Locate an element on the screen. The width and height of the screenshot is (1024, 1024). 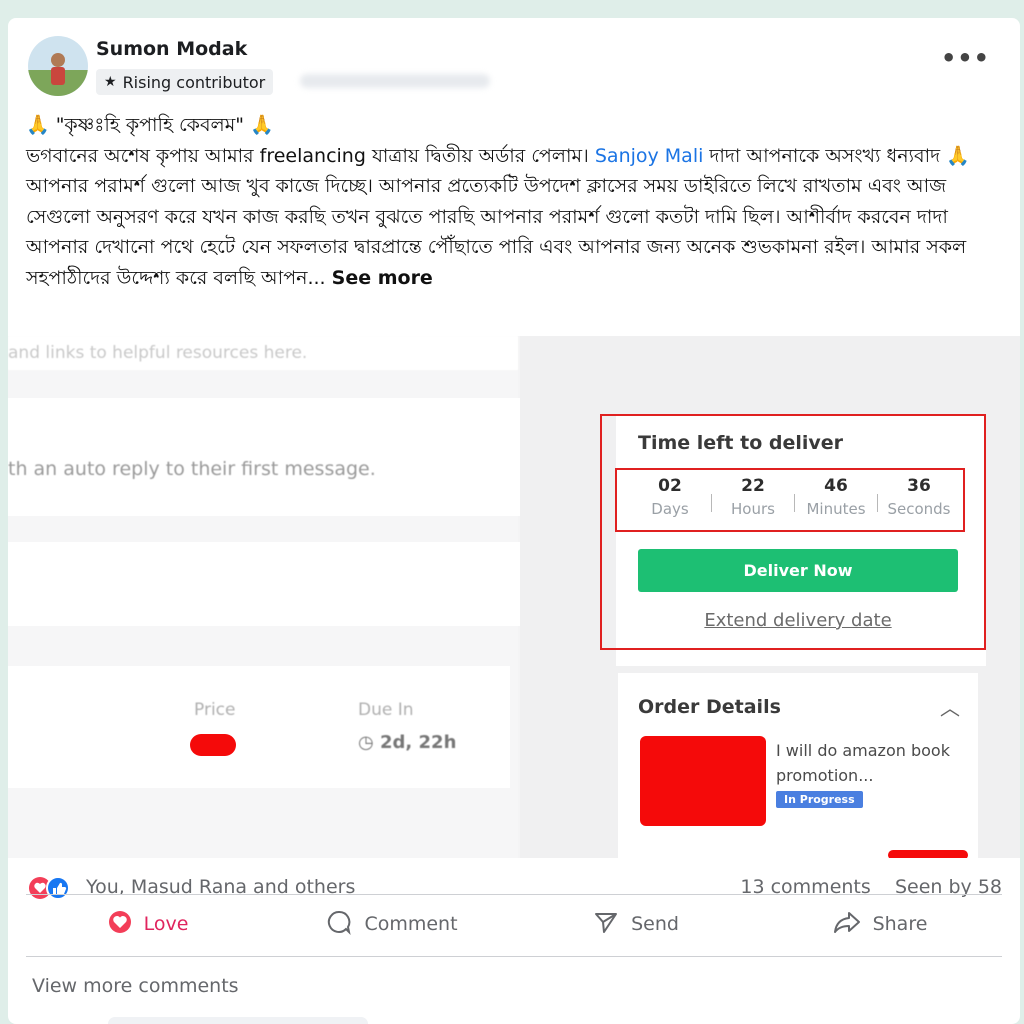
order-summary-card is located at coordinates (259, 727).